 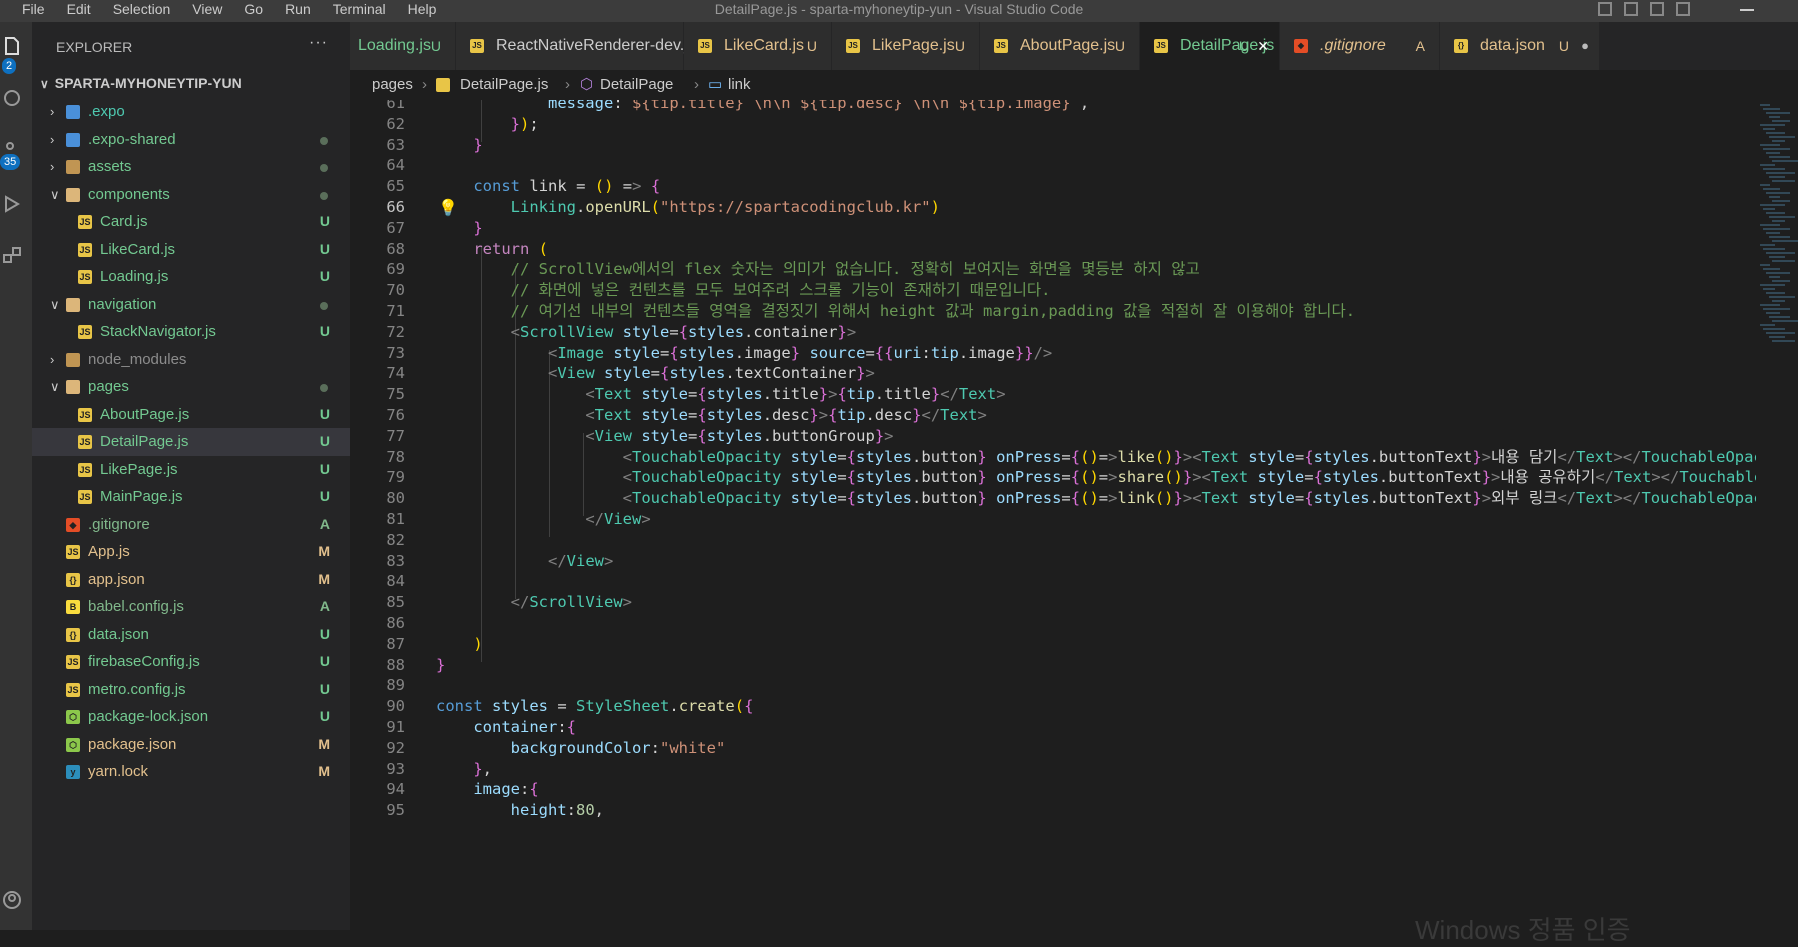 I want to click on tree-item: ◆ .gitignore A, so click(x=191, y=525).